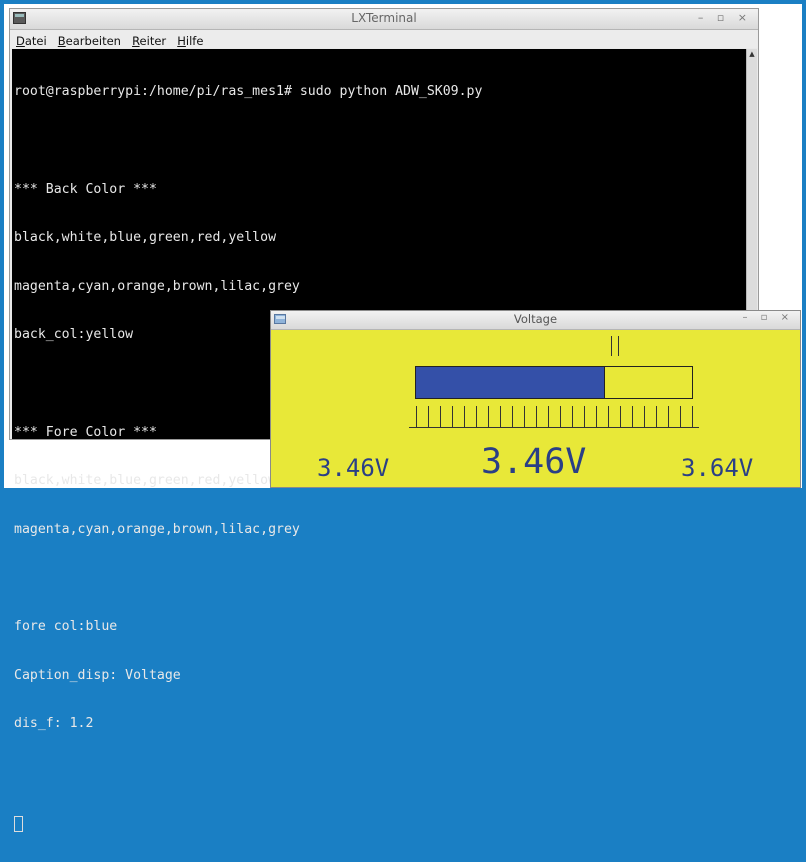 The image size is (806, 862). What do you see at coordinates (54, 724) in the screenshot?
I see `terminal-line: dis_f: 1.2` at bounding box center [54, 724].